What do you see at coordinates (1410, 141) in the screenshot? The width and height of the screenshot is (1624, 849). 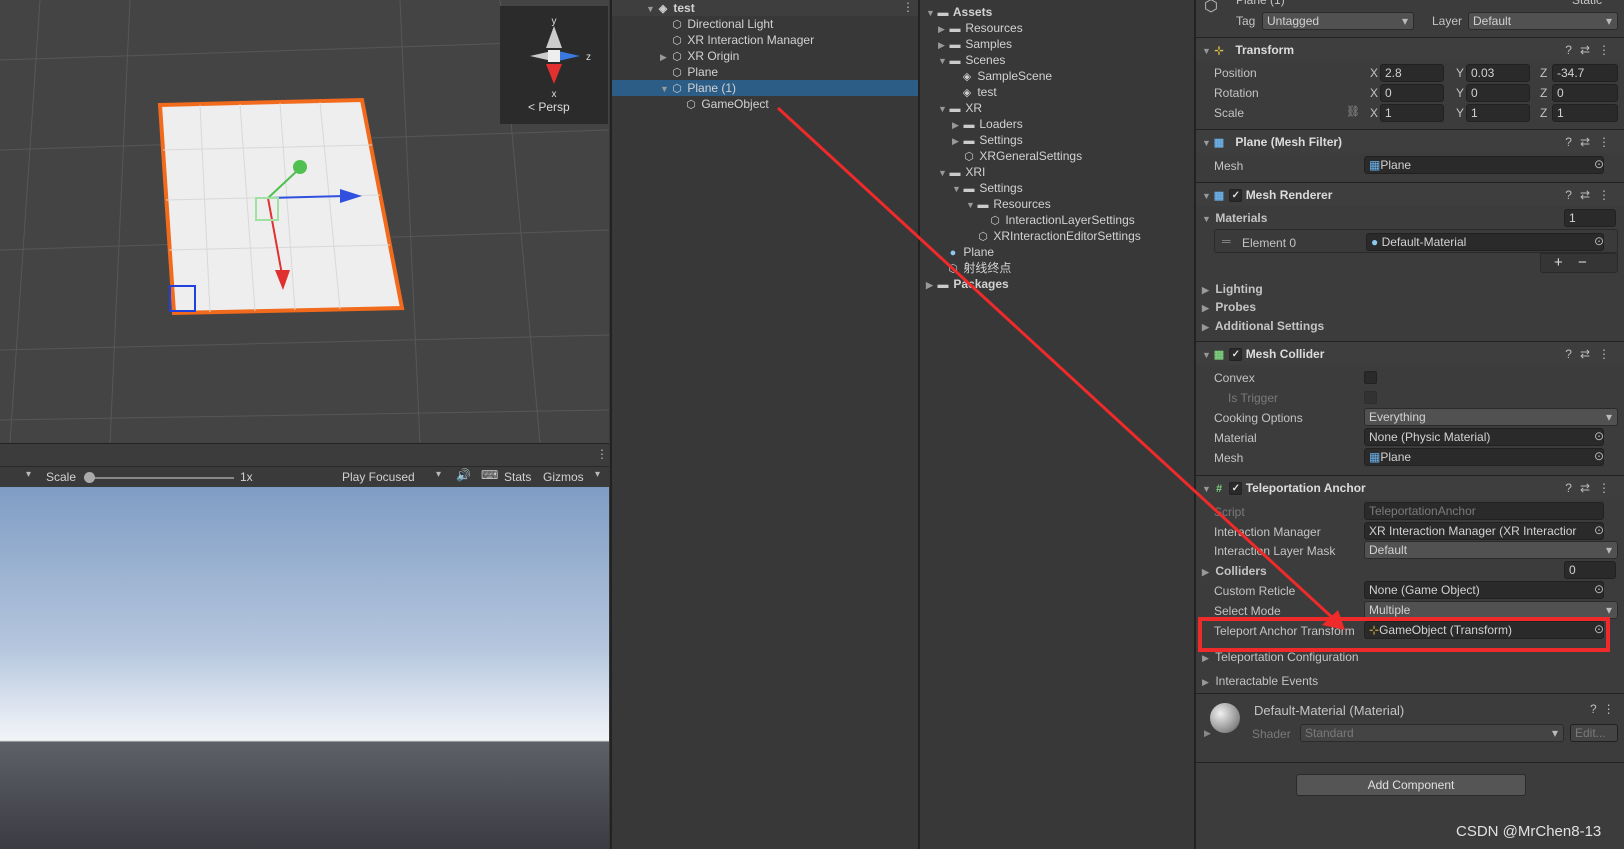 I see `mesh-filter-header: ▼ ▦ Plane (Mesh Filter) ?⇄⋮` at bounding box center [1410, 141].